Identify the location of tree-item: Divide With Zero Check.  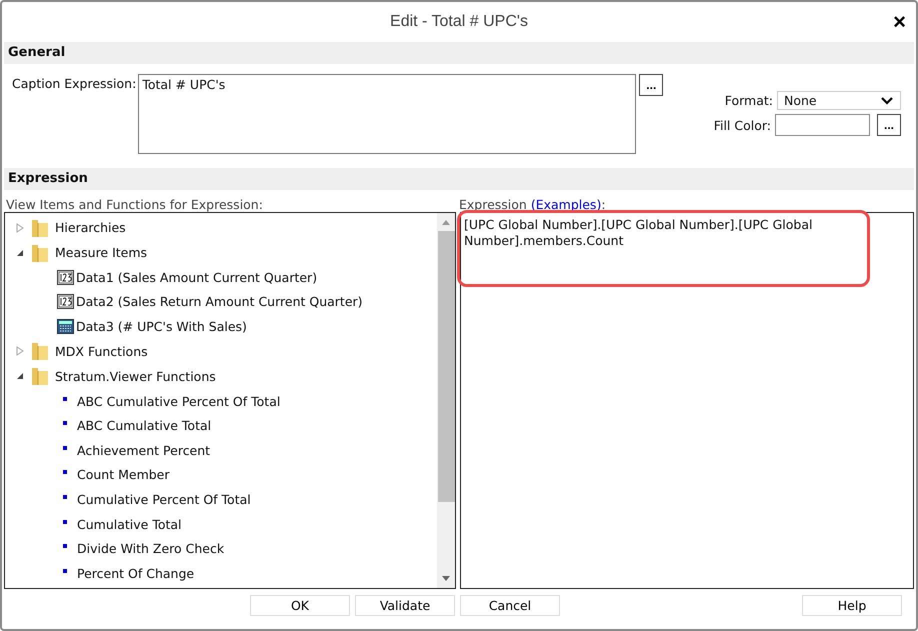
(150, 548).